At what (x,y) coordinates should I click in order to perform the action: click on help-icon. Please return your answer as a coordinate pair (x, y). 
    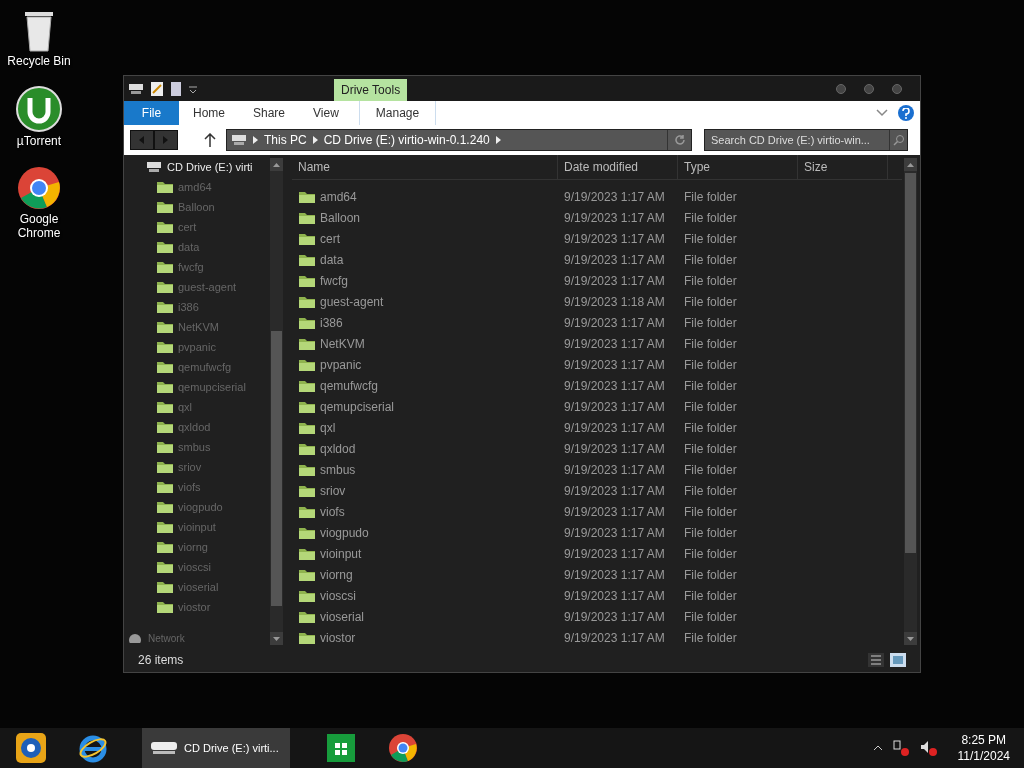
    Looking at the image, I should click on (906, 113).